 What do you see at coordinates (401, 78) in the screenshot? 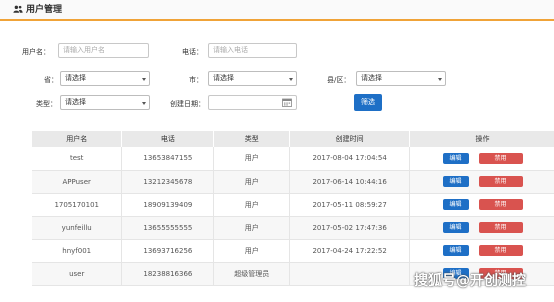
I see `county-select: 请选择` at bounding box center [401, 78].